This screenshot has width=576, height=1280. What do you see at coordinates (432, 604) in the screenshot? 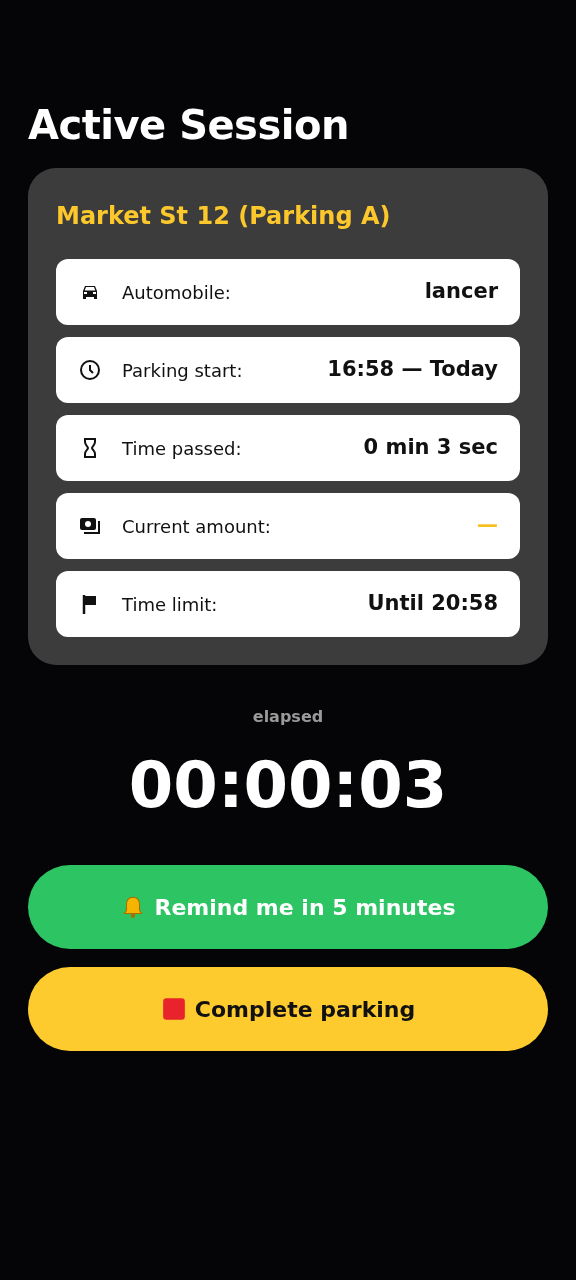
I see `info-value: Until 20:58` at bounding box center [432, 604].